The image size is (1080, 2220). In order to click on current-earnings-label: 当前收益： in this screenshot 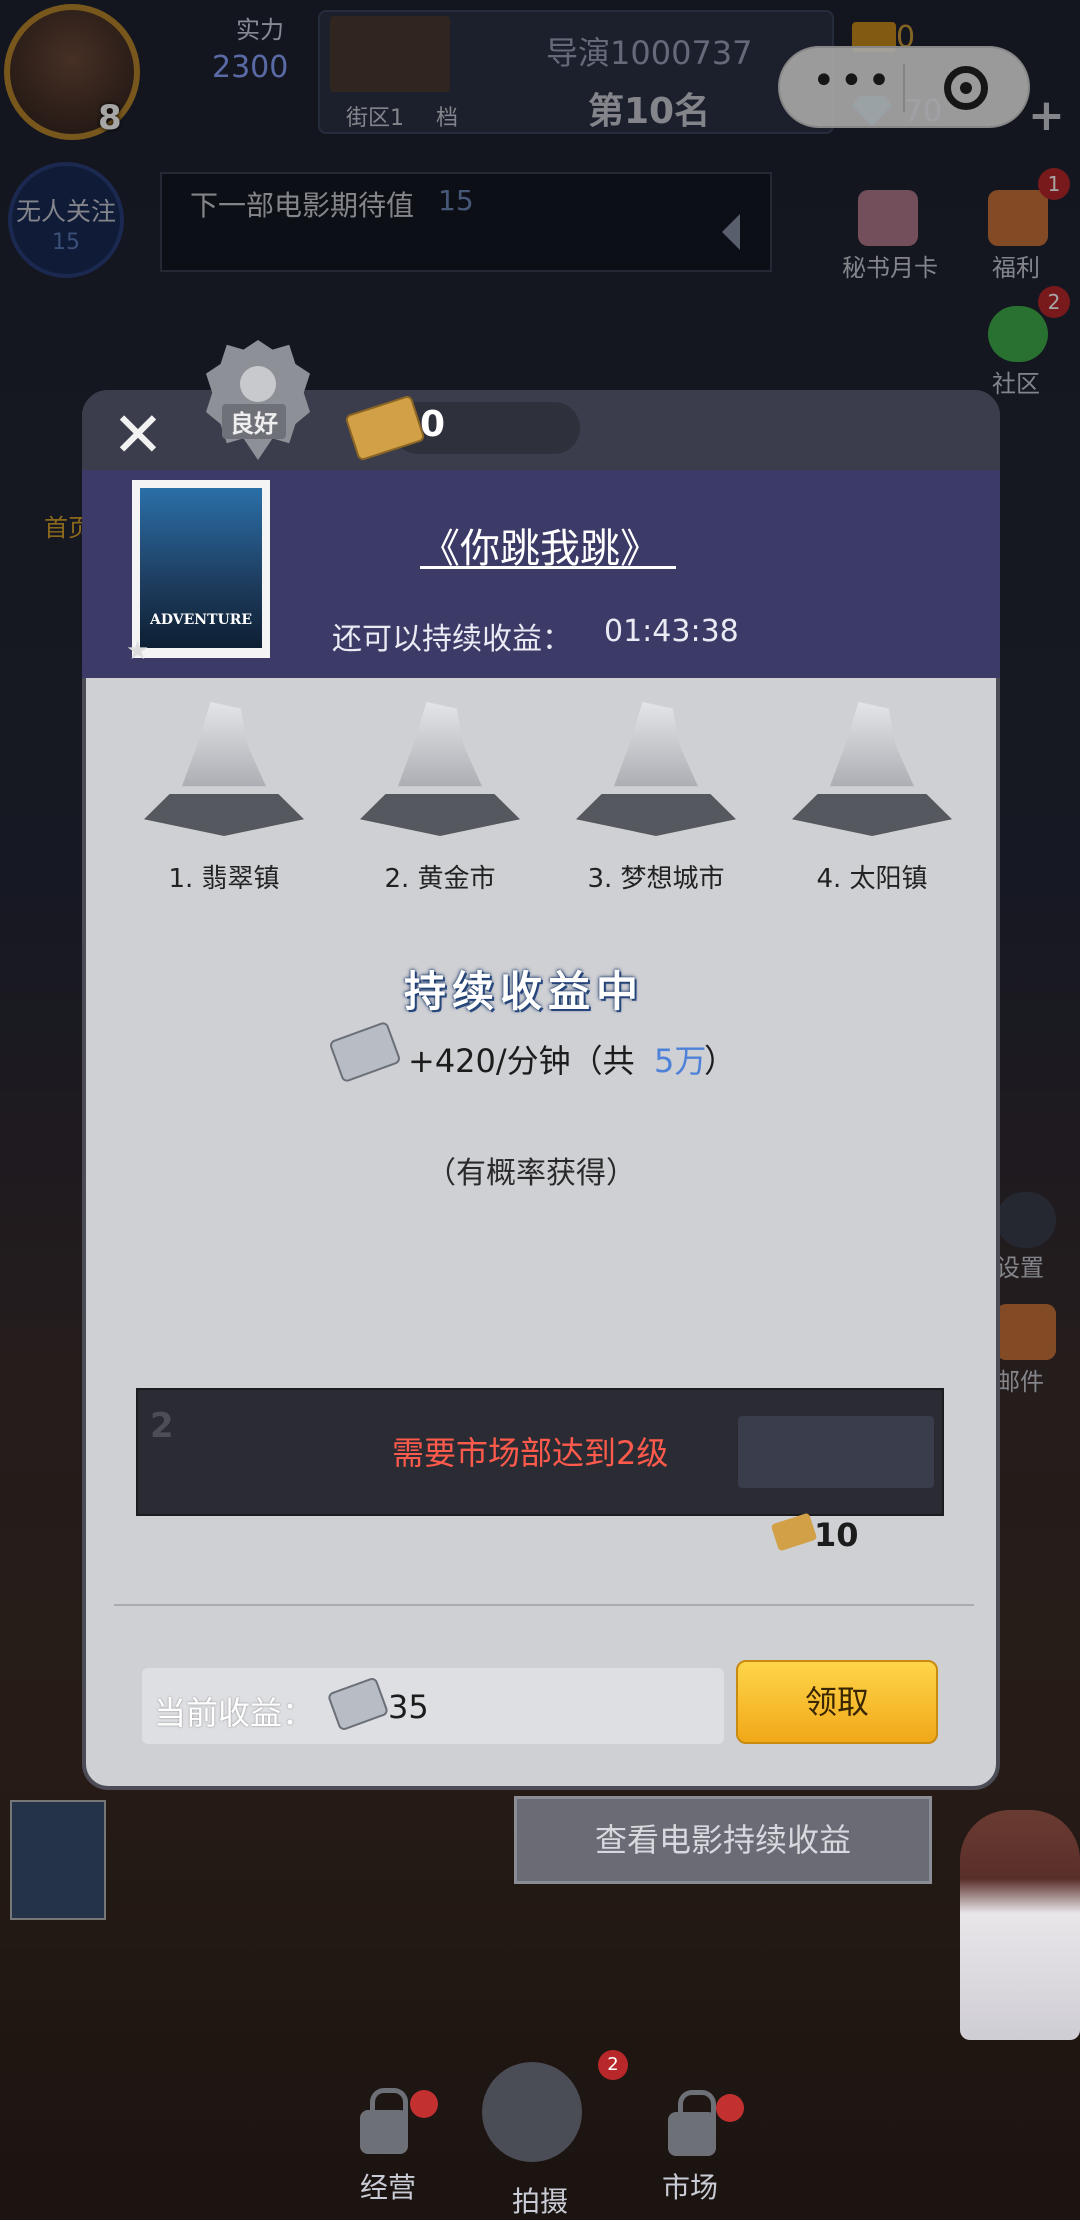, I will do `click(234, 1713)`.